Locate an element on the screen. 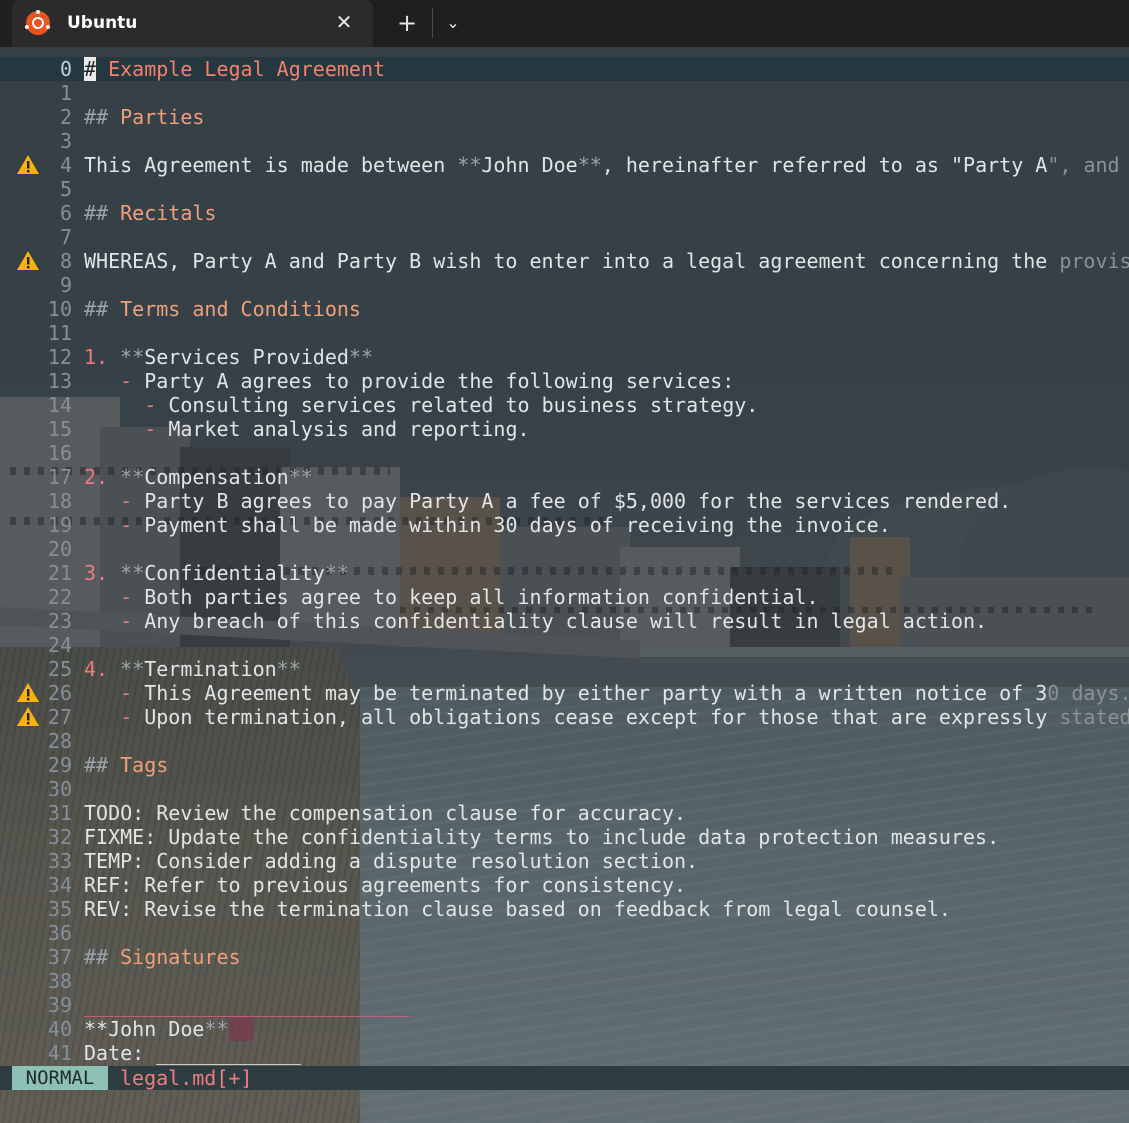 Image resolution: width=1129 pixels, height=1123 pixels. editor-line: 7 is located at coordinates (564, 237).